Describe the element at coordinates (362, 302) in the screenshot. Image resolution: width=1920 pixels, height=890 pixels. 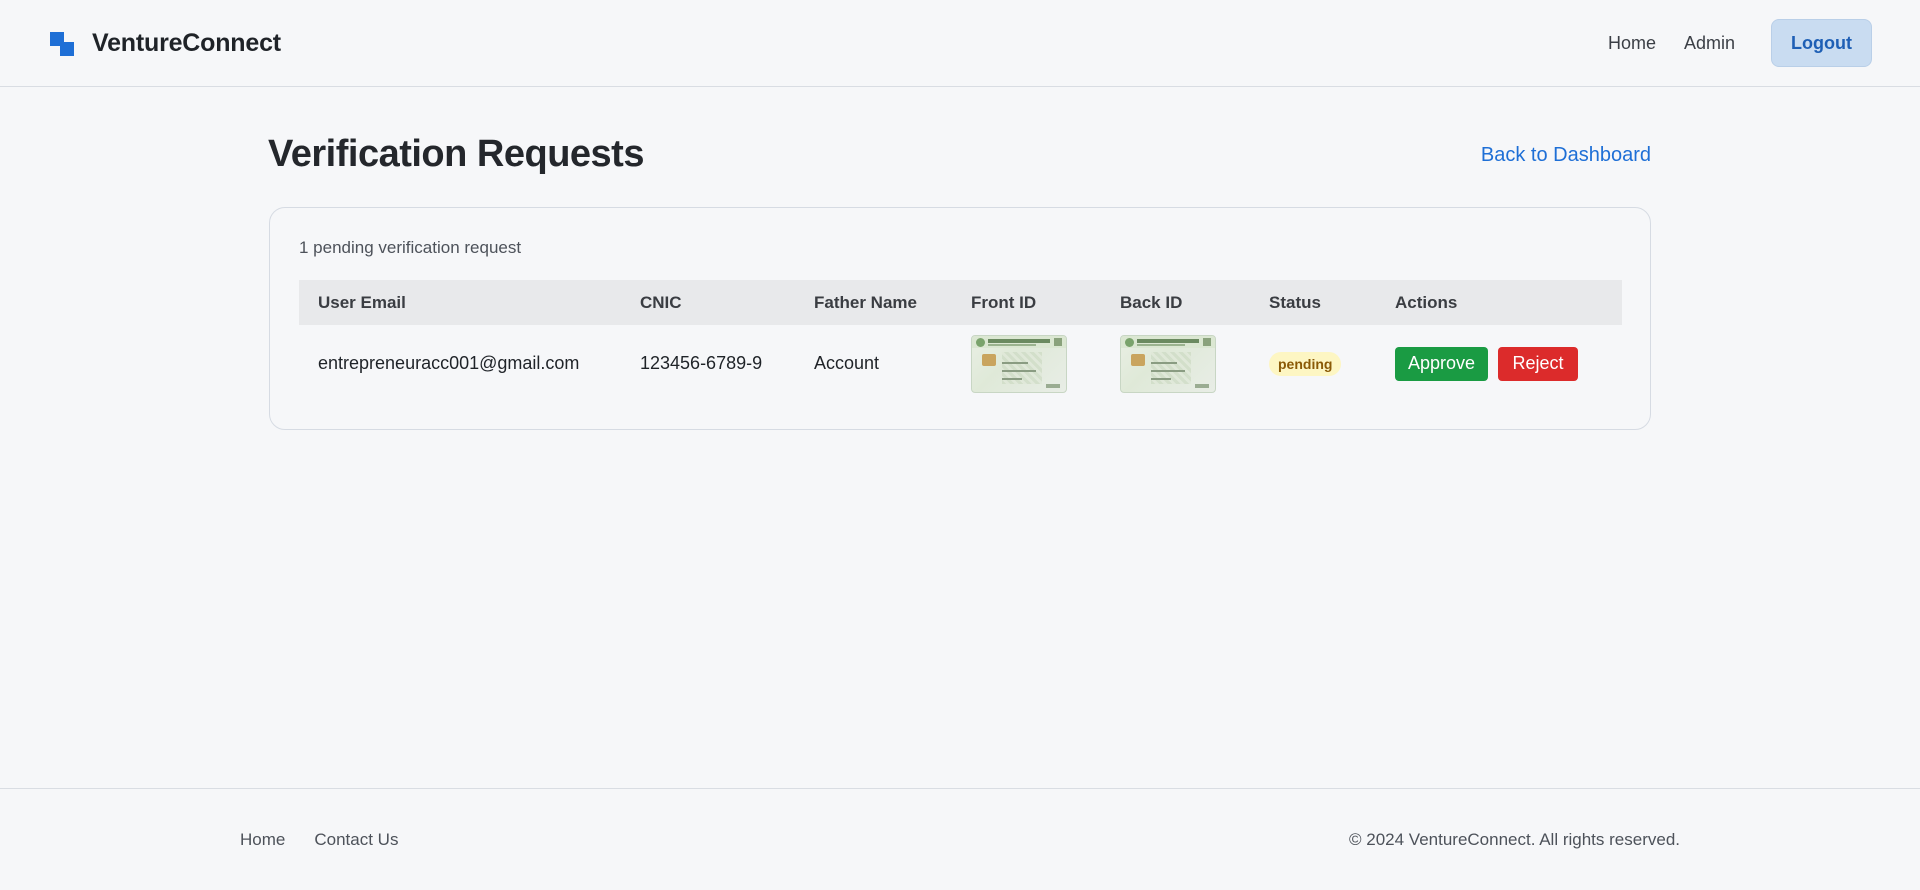
I see `column-header-user-email: User Email` at that location.